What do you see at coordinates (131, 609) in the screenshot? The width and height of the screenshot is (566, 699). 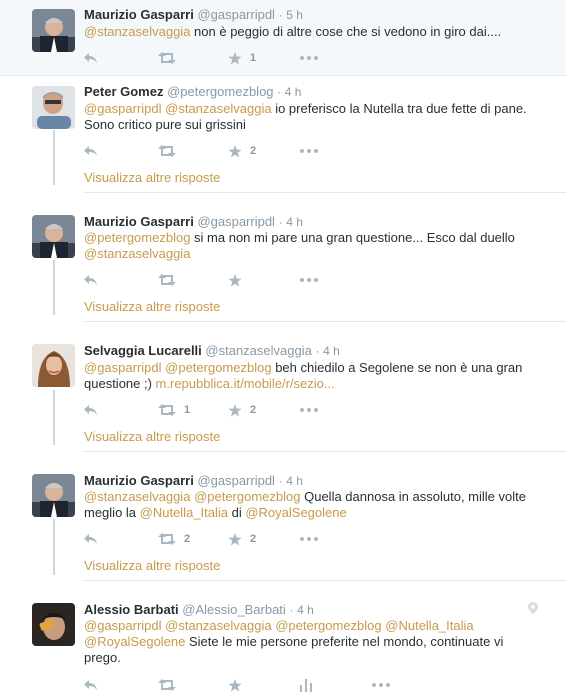 I see `author-name: Alessio Barbati` at bounding box center [131, 609].